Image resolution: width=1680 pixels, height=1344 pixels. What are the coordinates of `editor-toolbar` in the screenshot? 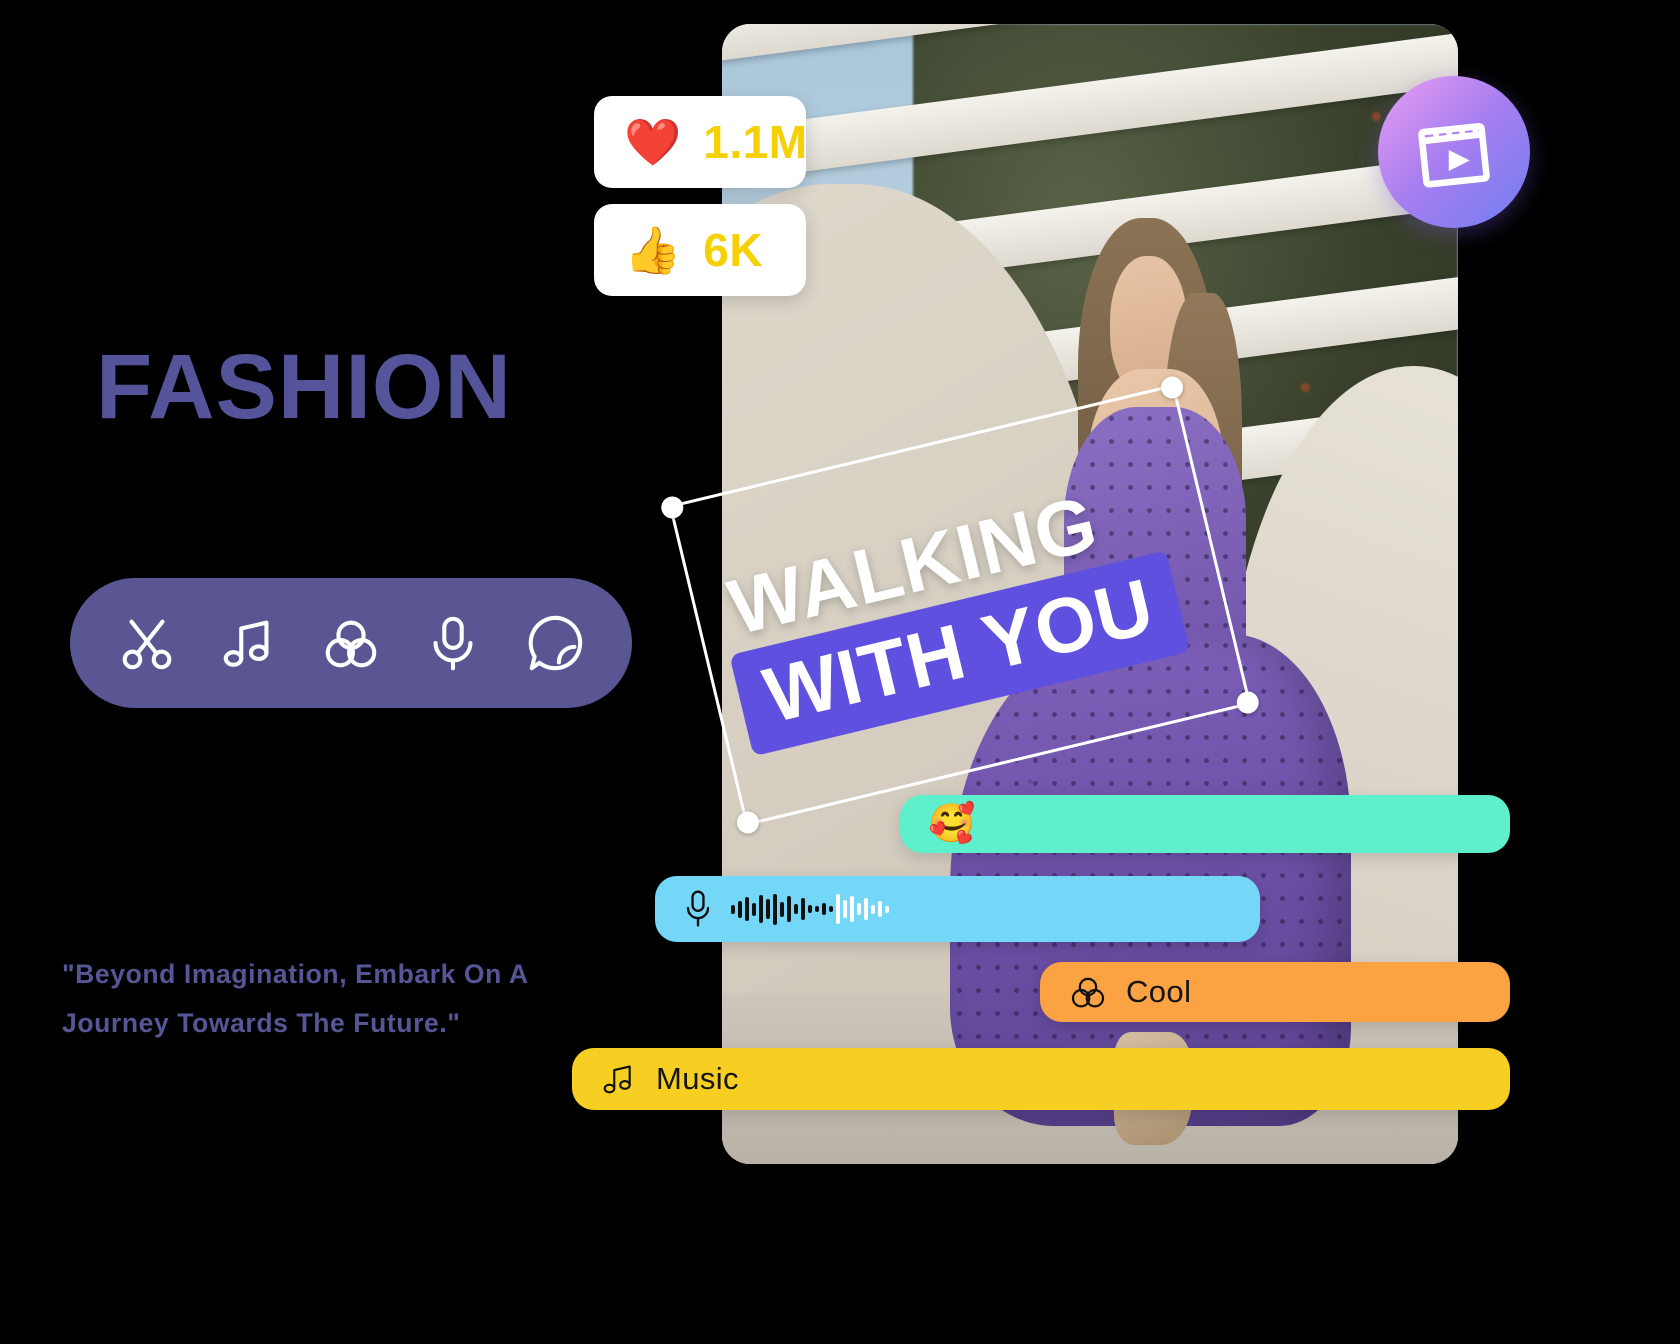 It's located at (351, 643).